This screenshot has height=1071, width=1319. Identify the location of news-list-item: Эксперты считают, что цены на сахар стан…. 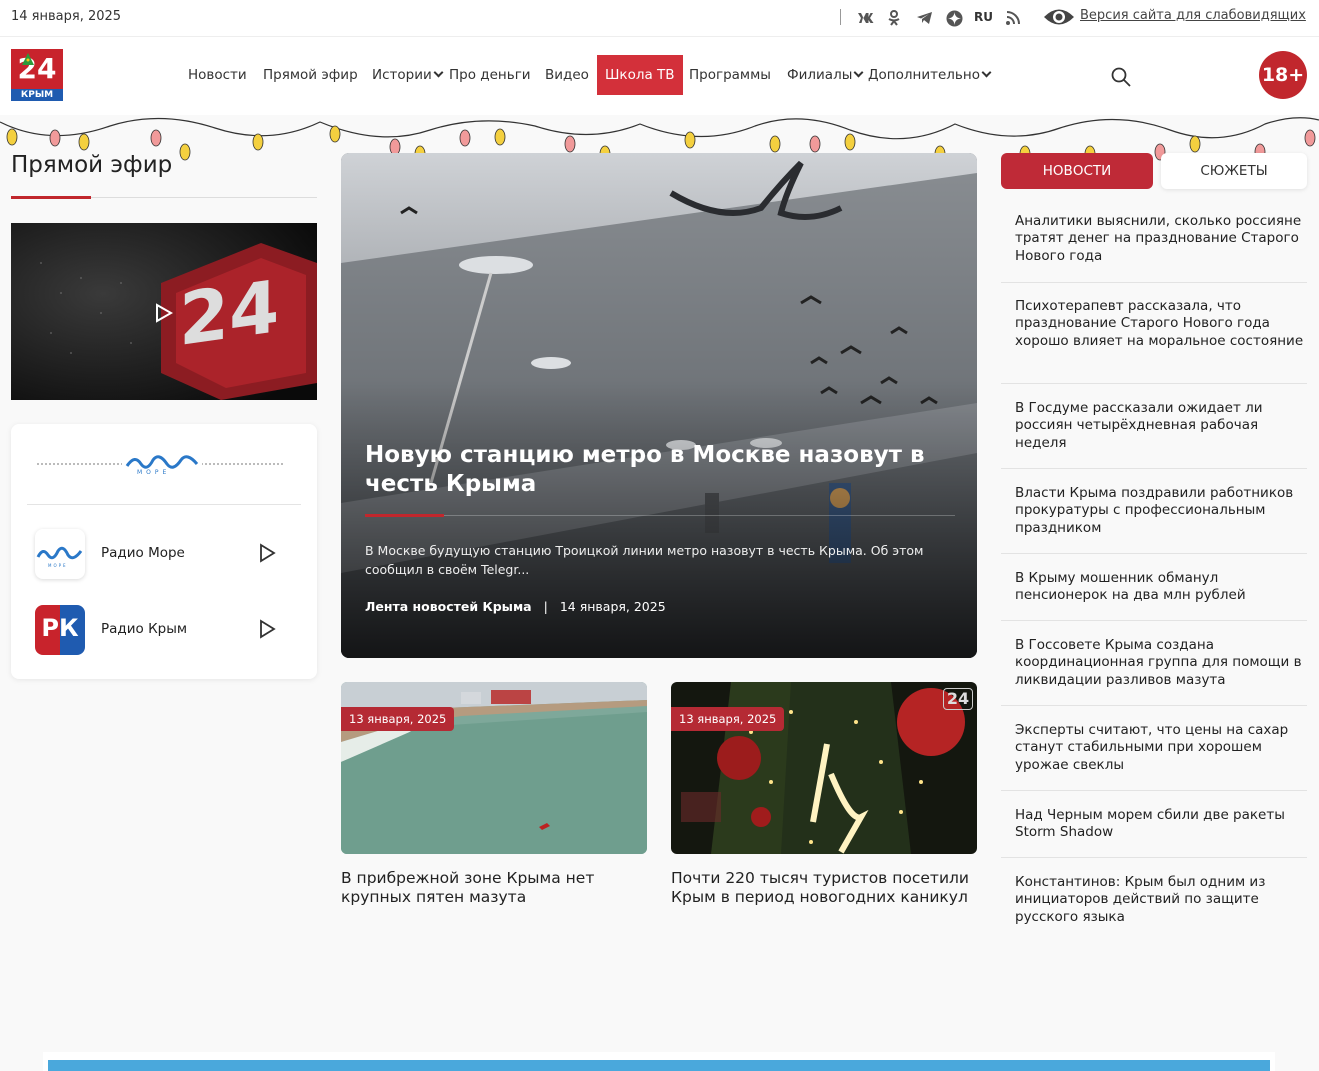
(1154, 748).